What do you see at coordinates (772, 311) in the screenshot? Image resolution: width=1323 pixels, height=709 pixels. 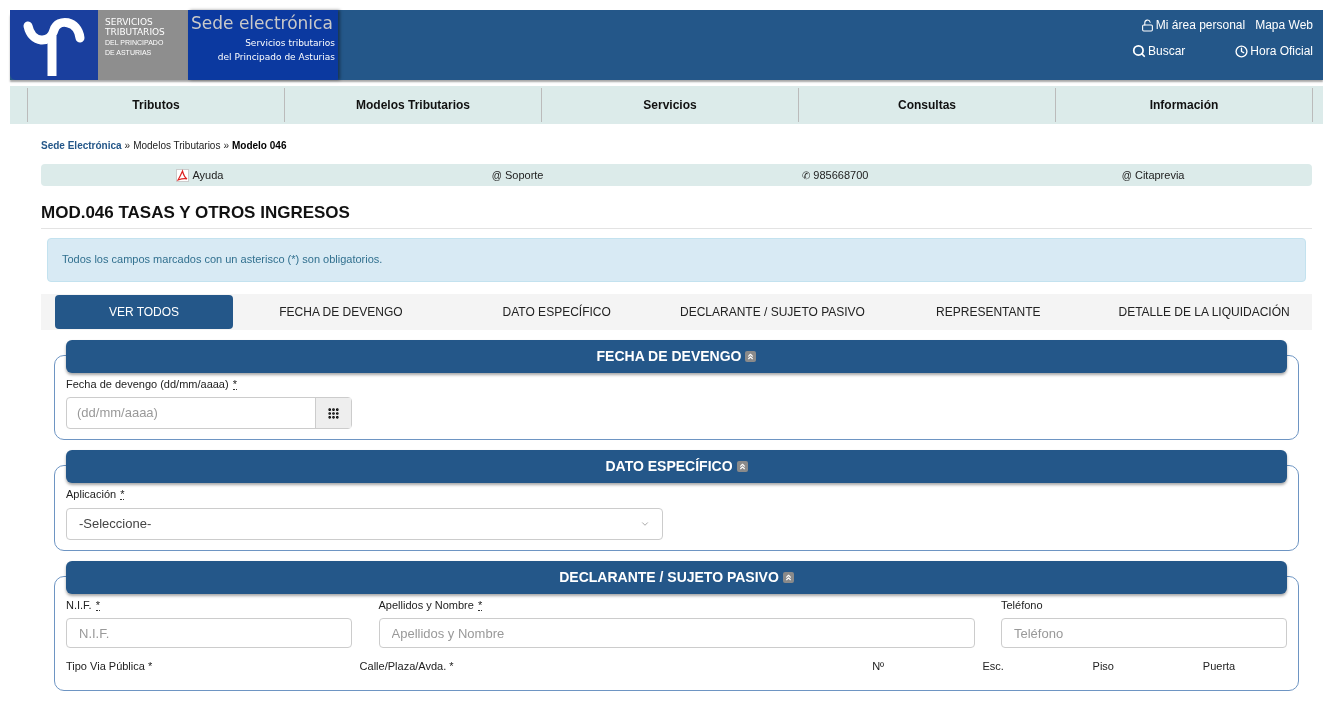 I see `section-tab: DECLARANTE / SUJETO PASIVO` at bounding box center [772, 311].